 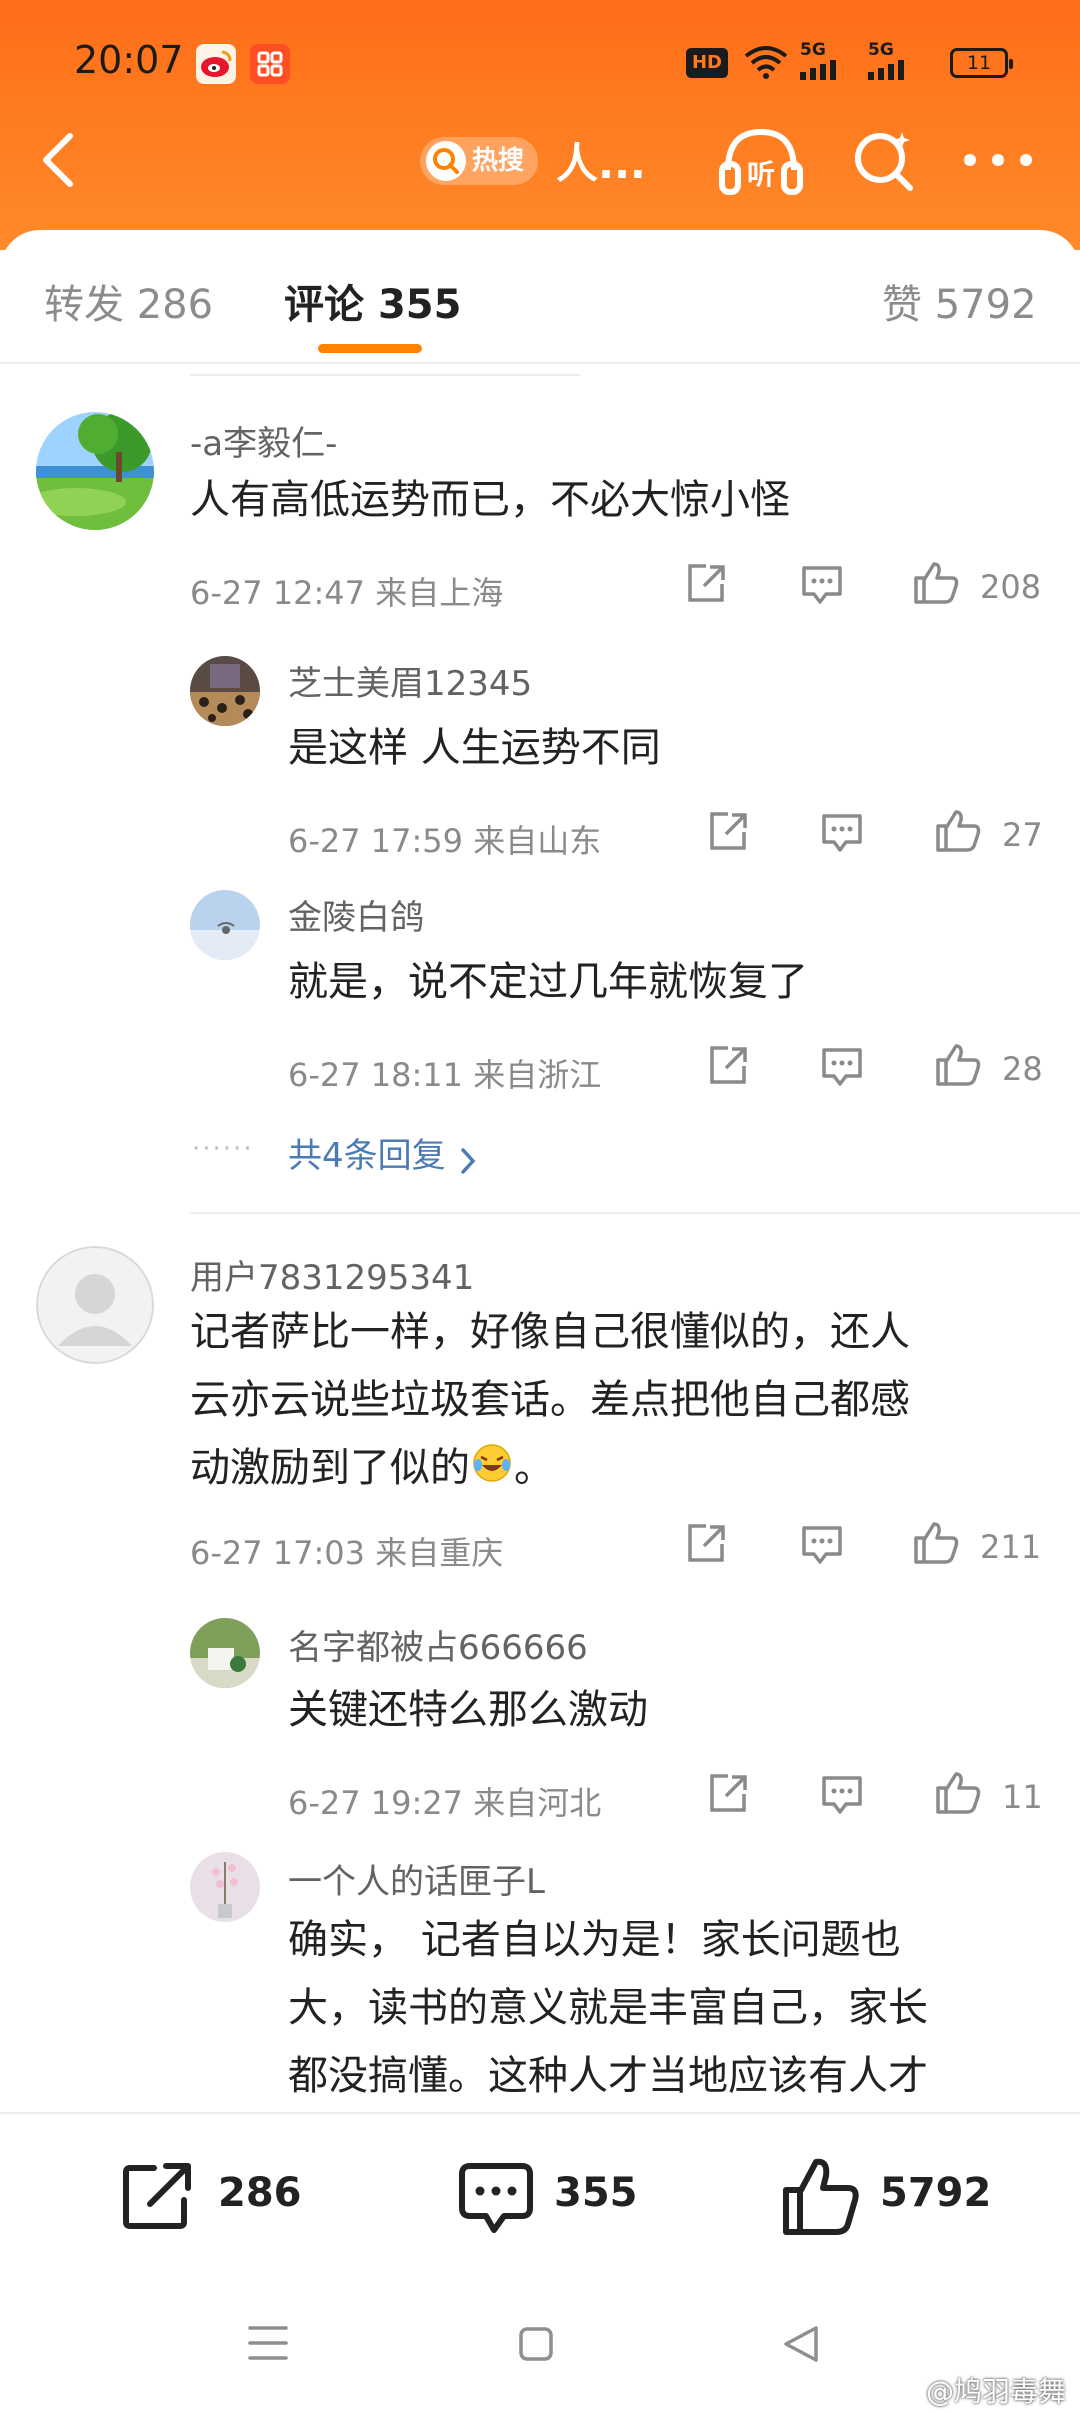 What do you see at coordinates (594, 1940) in the screenshot?
I see `reply-text-line: 确实， 记者自以为是！家长问题也` at bounding box center [594, 1940].